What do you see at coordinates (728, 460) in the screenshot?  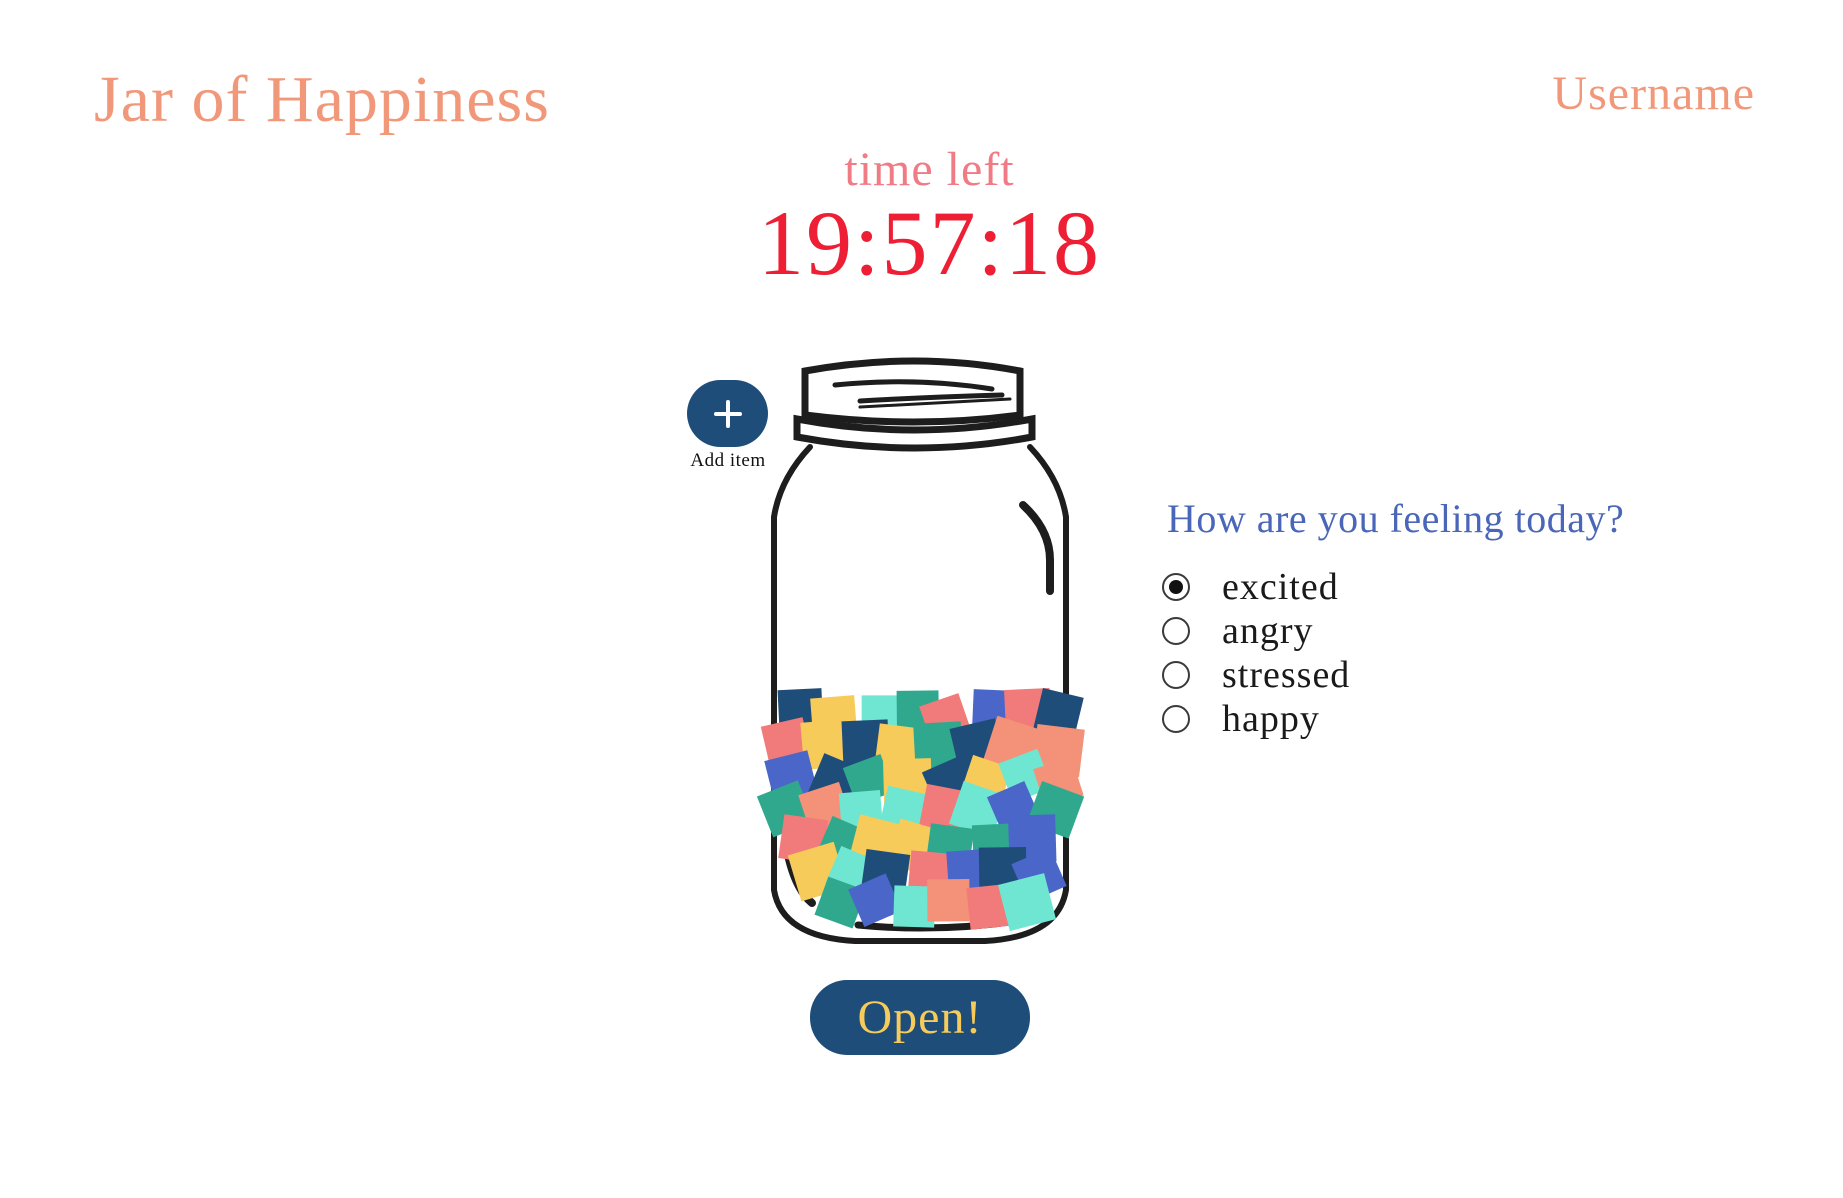 I see `add-item-label: Add item` at bounding box center [728, 460].